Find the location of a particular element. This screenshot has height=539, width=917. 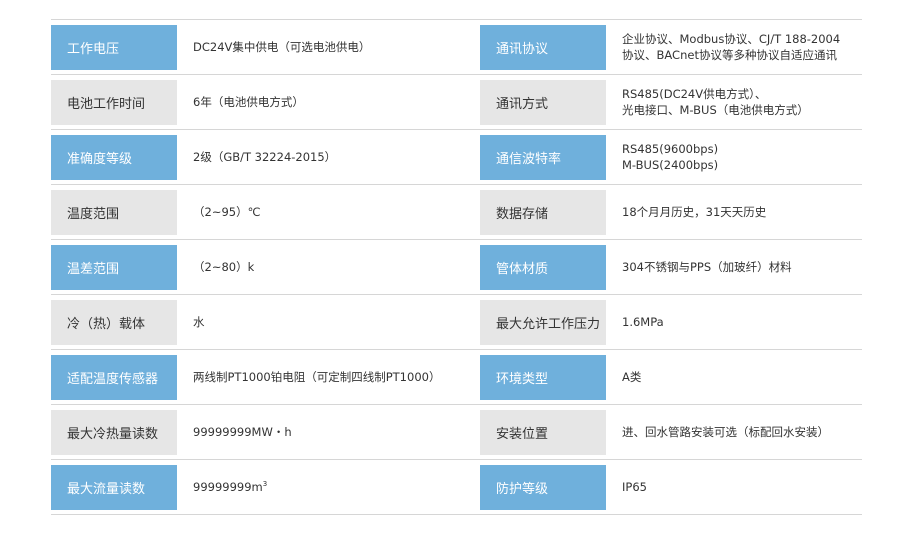

spec-value: 18个月月历史，31天天历史 is located at coordinates (686, 212).